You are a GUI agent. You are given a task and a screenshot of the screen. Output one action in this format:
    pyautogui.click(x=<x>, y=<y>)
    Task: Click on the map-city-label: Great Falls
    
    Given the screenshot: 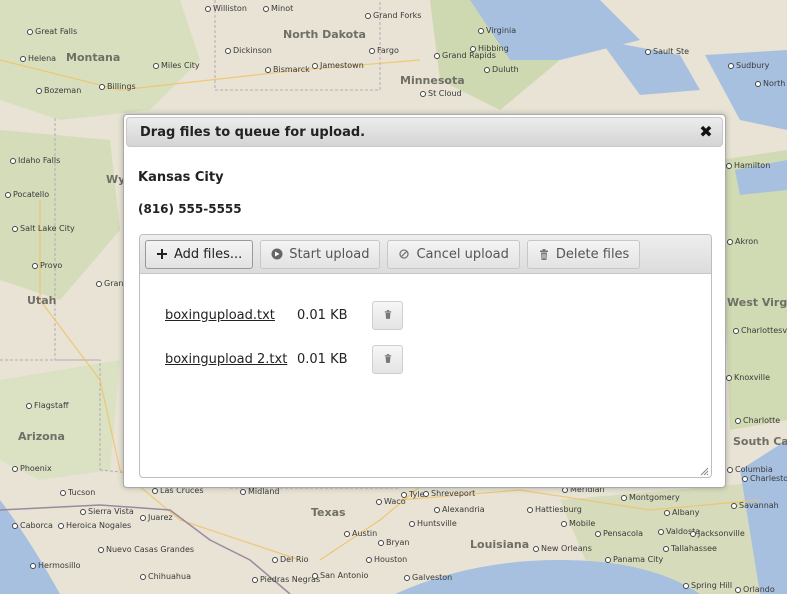 What is the action you would take?
    pyautogui.click(x=52, y=32)
    